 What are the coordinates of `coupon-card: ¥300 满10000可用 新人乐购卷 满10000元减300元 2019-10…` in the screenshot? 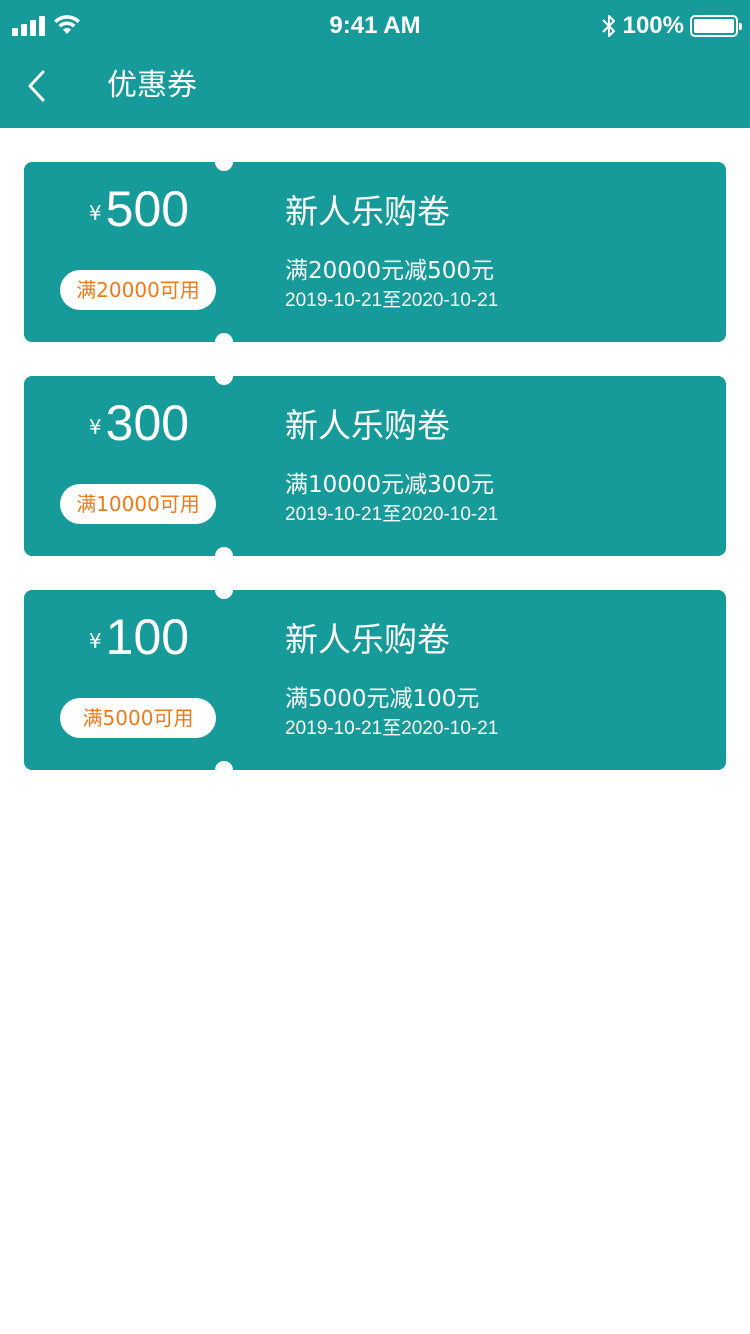 It's located at (375, 466).